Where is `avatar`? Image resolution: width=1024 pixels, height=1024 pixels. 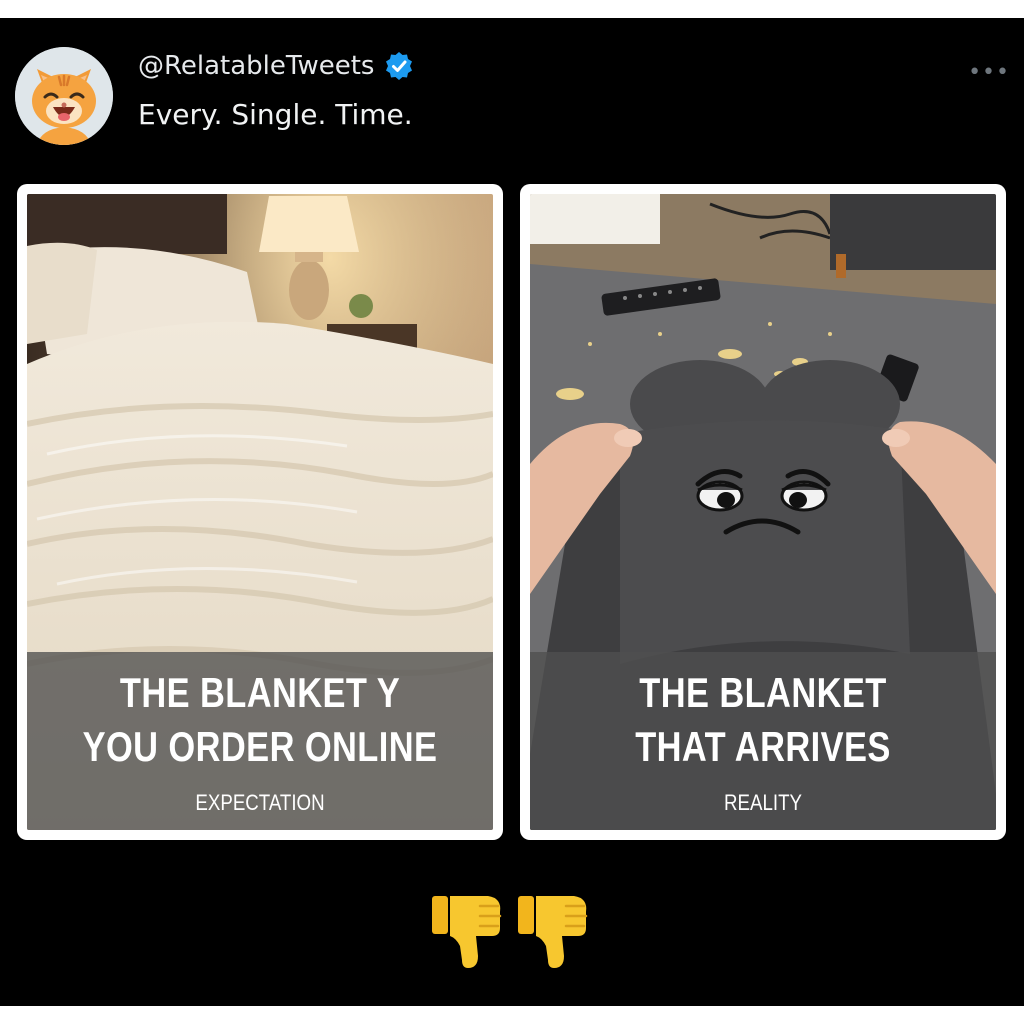 avatar is located at coordinates (64, 96).